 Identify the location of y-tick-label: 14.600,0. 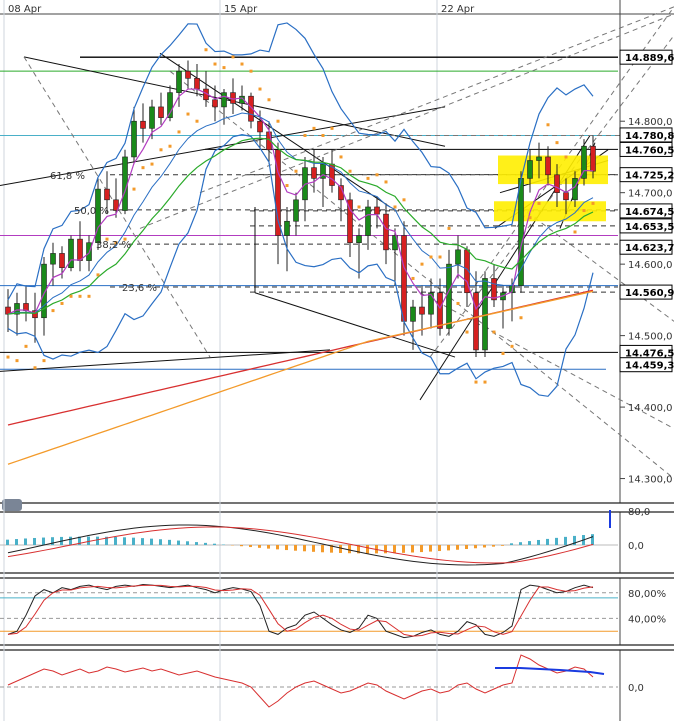
(650, 265).